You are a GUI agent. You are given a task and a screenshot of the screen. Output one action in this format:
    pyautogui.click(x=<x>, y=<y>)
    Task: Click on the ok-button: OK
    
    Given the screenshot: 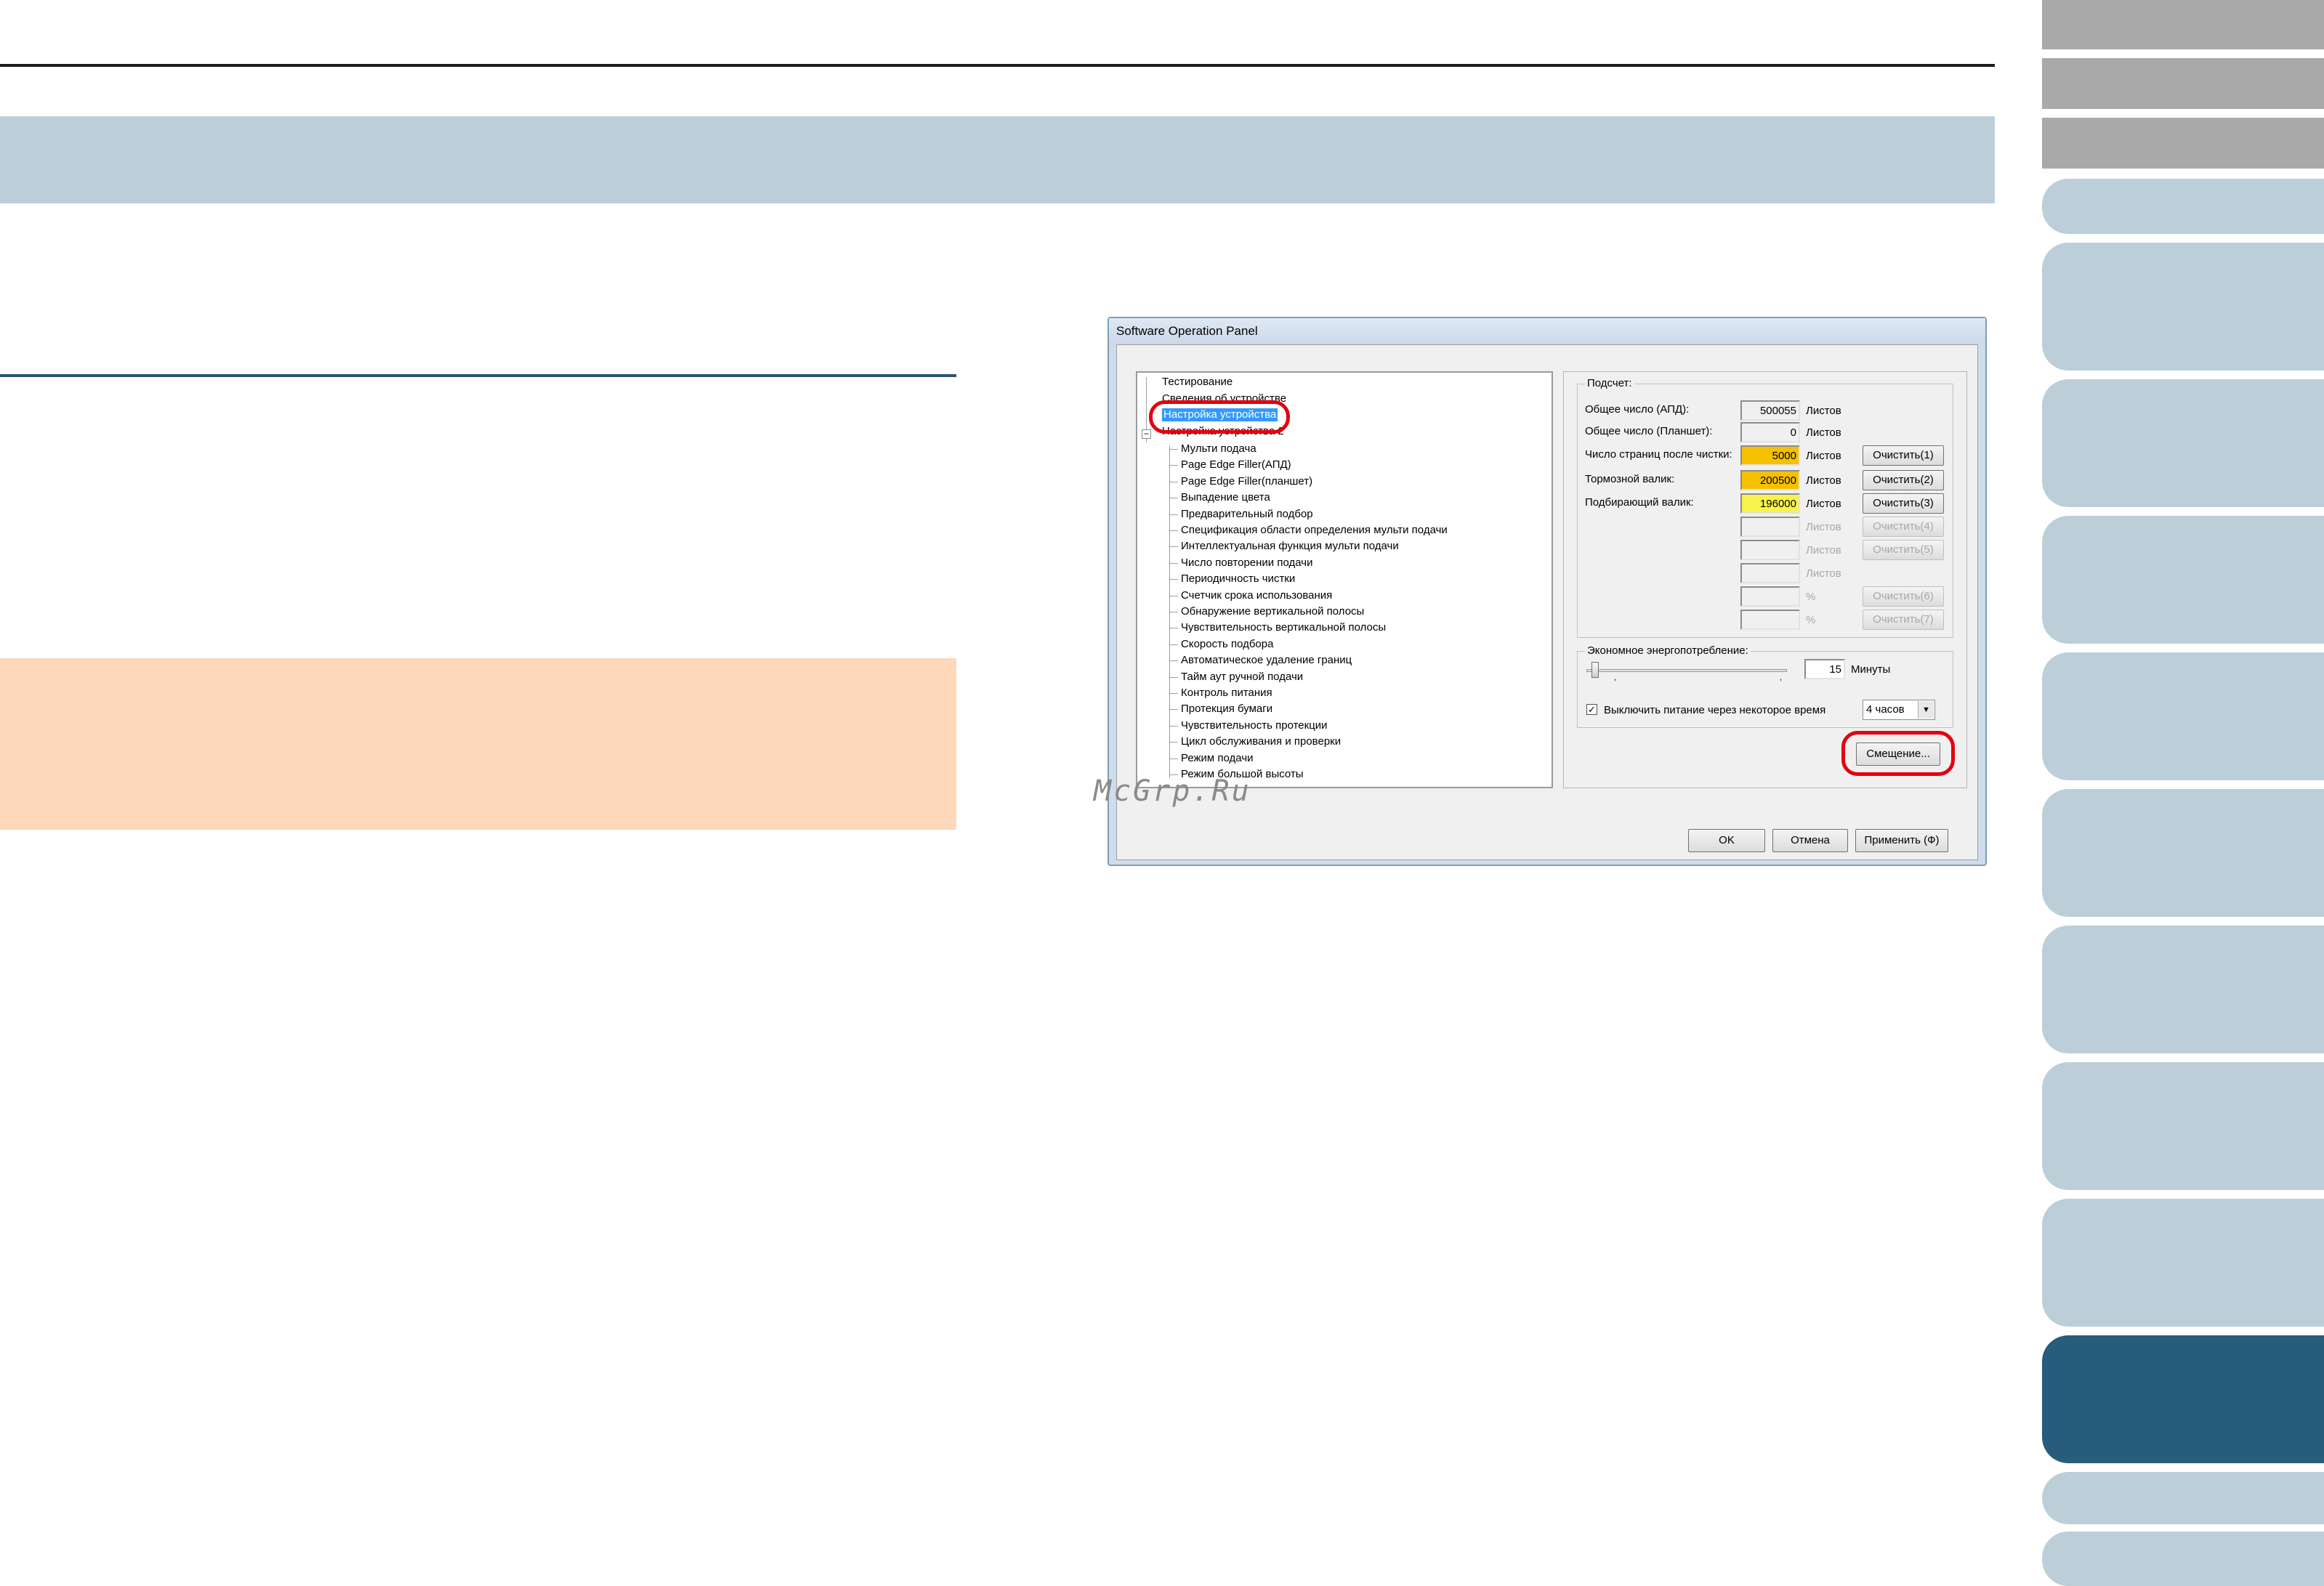 What is the action you would take?
    pyautogui.click(x=1727, y=840)
    